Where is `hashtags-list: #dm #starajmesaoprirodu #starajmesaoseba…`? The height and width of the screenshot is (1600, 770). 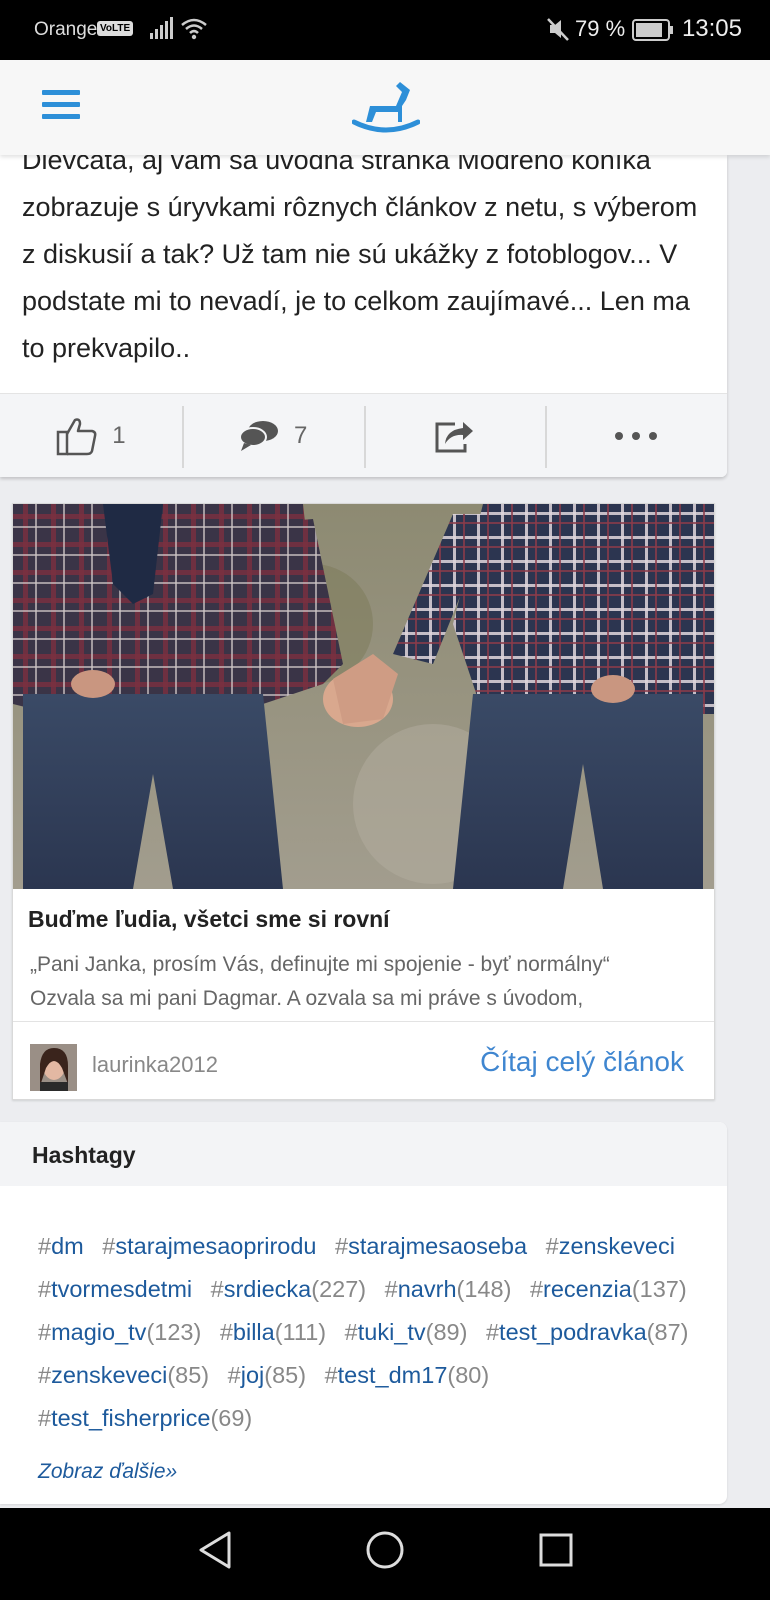 hashtags-list: #dm #starajmesaoprirodu #starajmesaoseba… is located at coordinates (378, 1332).